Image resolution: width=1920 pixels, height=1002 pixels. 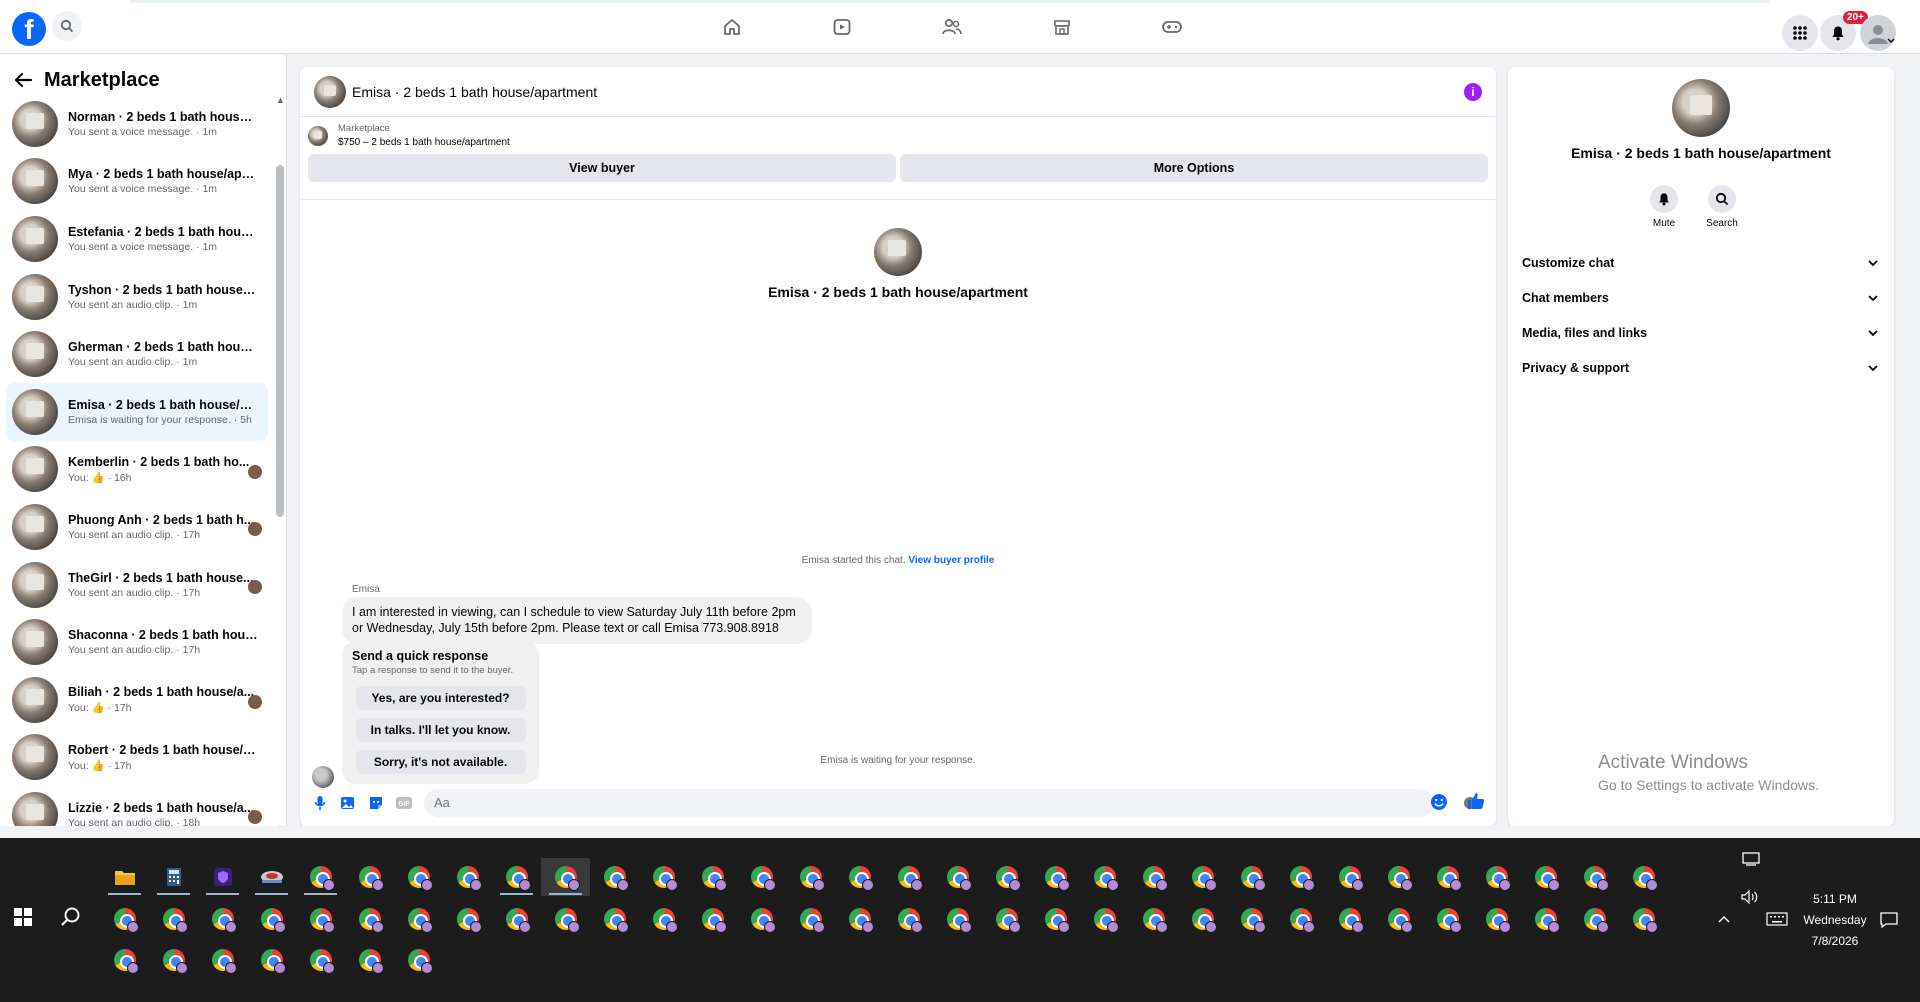 What do you see at coordinates (732, 27) in the screenshot?
I see `nav-home` at bounding box center [732, 27].